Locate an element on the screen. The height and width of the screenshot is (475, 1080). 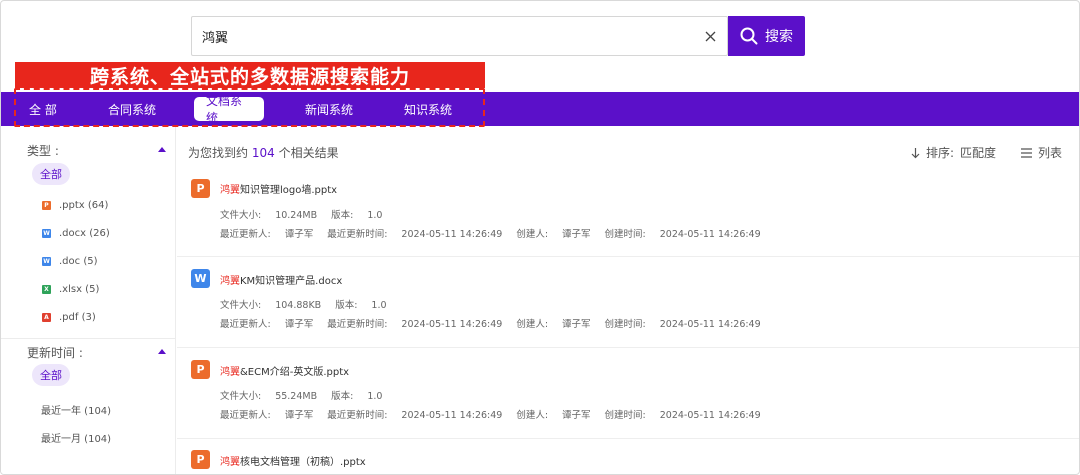
title-text: 核电文档管理（初稿）.pptx is located at coordinates (303, 462).